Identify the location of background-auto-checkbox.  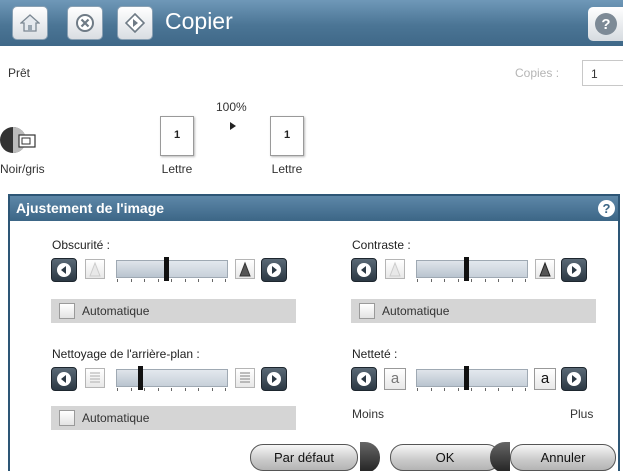
(67, 418).